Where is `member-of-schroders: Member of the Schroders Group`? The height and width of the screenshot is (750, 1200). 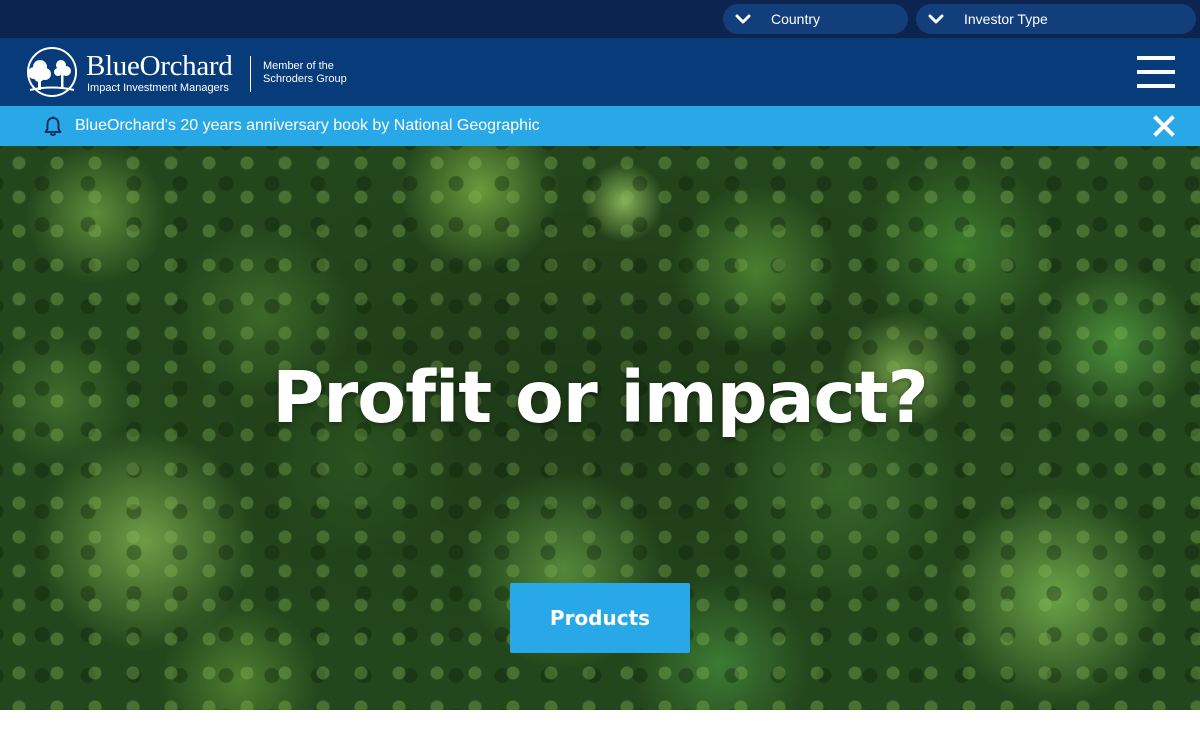 member-of-schroders: Member of the Schroders Group is located at coordinates (305, 73).